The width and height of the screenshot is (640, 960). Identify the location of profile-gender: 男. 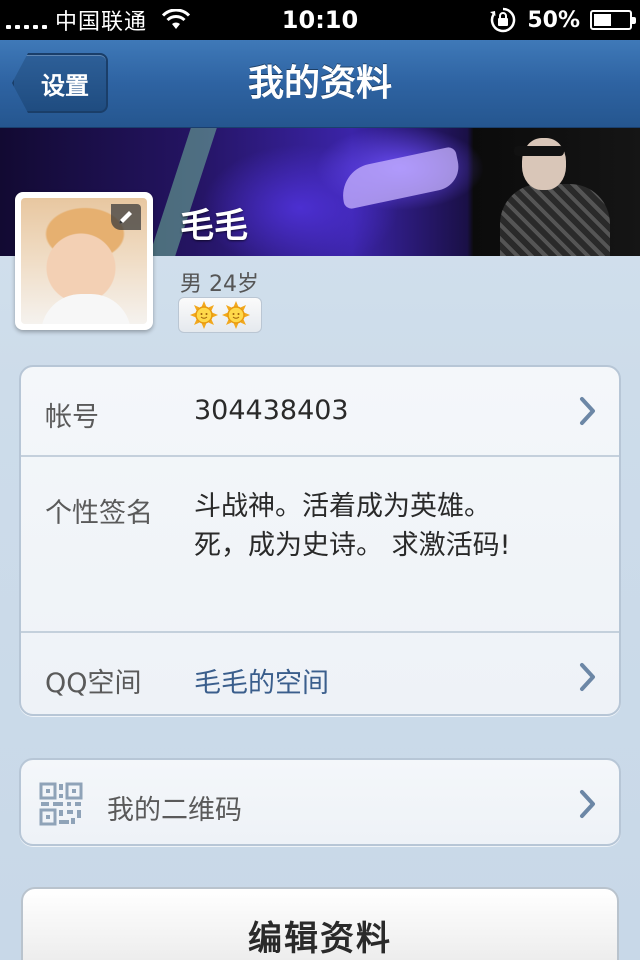
(191, 284).